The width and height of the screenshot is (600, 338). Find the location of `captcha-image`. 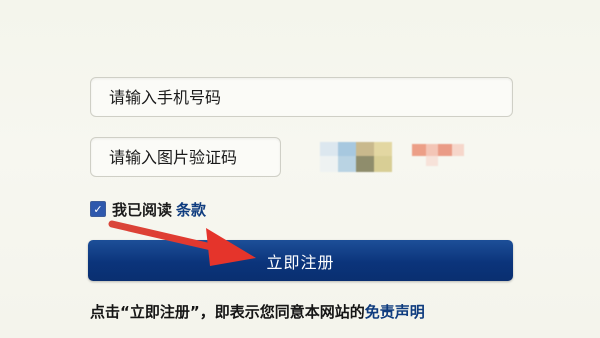

captcha-image is located at coordinates (395, 157).